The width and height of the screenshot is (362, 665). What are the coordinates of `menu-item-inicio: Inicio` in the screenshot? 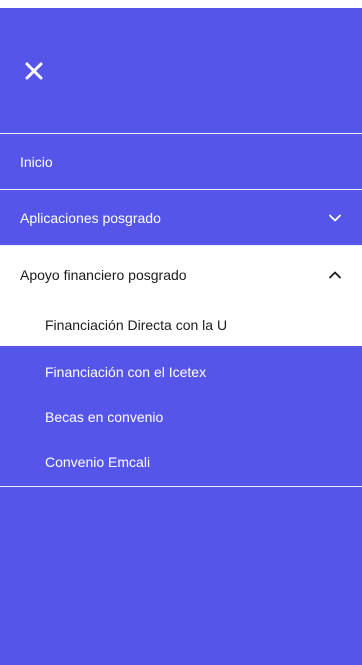 It's located at (181, 162).